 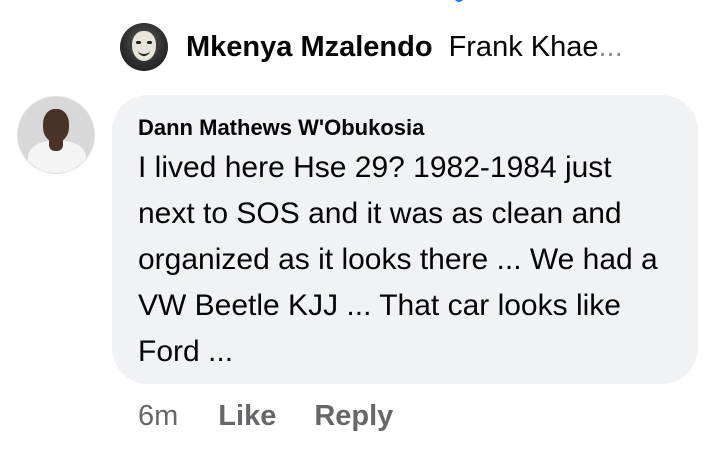 I want to click on like-button: Like, so click(x=247, y=416).